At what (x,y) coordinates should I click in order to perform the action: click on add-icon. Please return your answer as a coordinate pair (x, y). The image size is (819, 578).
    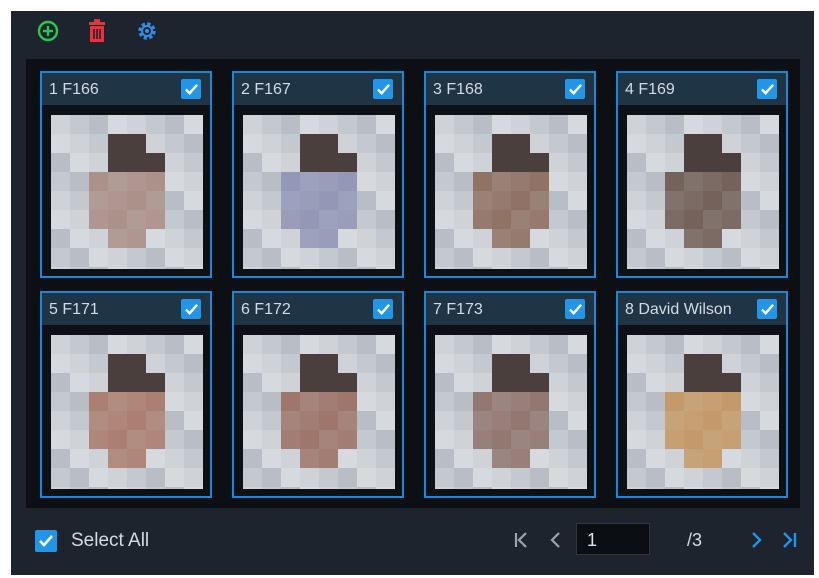
    Looking at the image, I should click on (48, 31).